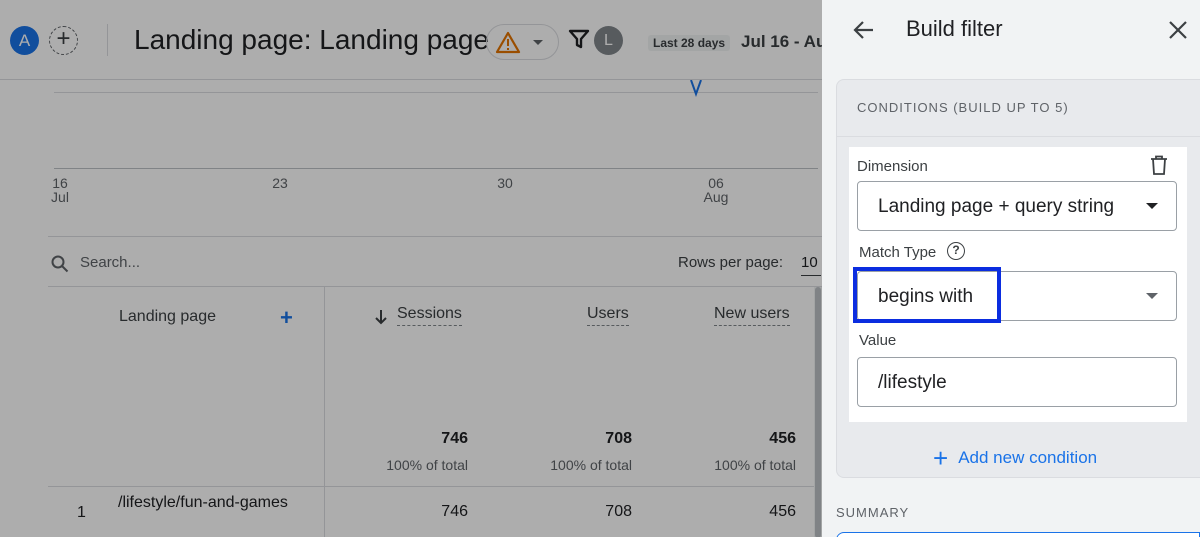 The width and height of the screenshot is (1200, 537). I want to click on panel-header: Build filter, so click(1011, 30).